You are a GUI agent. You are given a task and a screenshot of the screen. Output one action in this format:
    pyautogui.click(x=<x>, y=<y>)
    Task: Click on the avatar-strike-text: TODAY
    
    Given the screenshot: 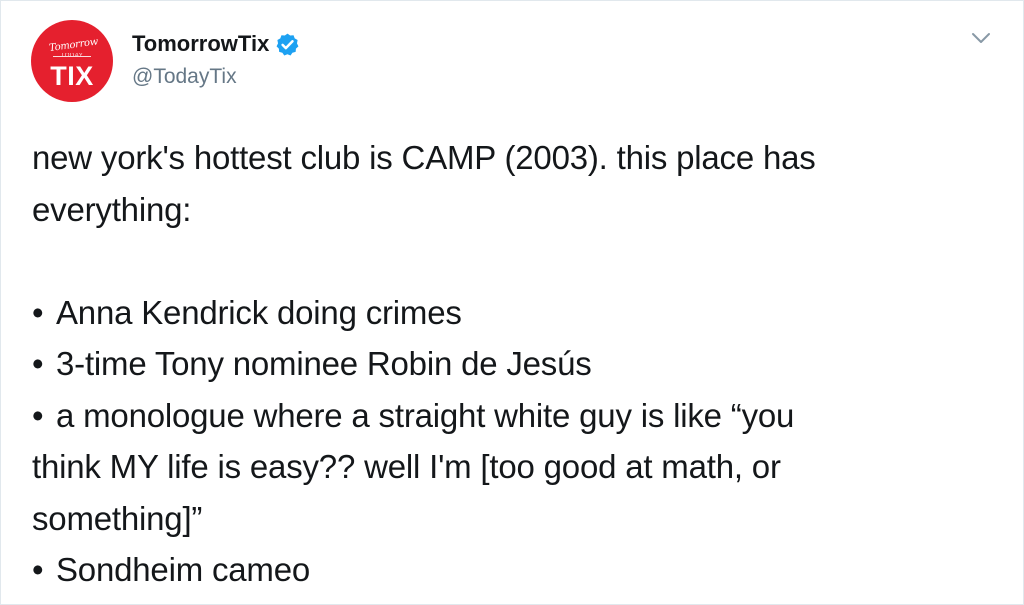 What is the action you would take?
    pyautogui.click(x=72, y=56)
    